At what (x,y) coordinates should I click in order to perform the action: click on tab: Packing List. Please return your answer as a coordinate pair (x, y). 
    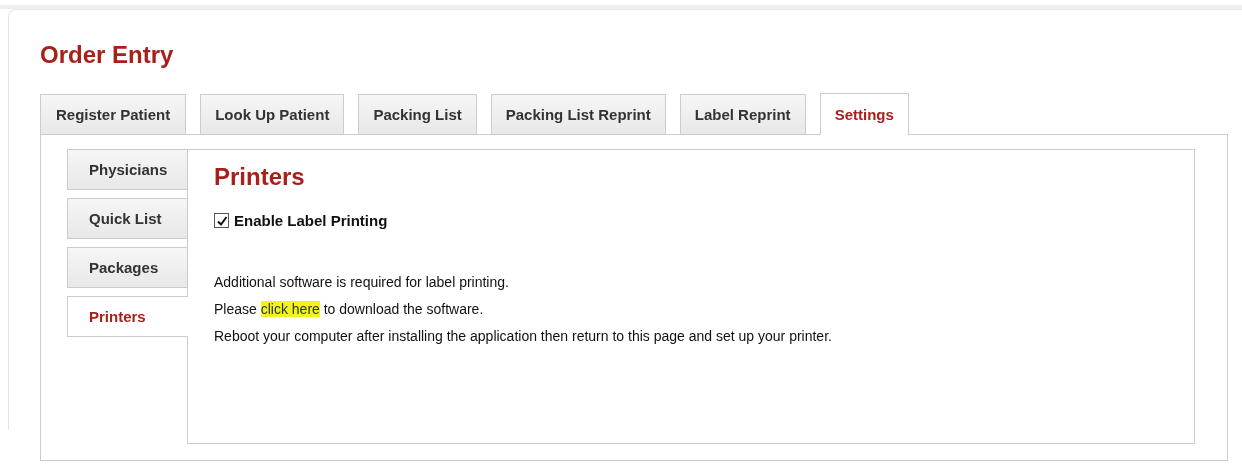
    Looking at the image, I should click on (417, 114).